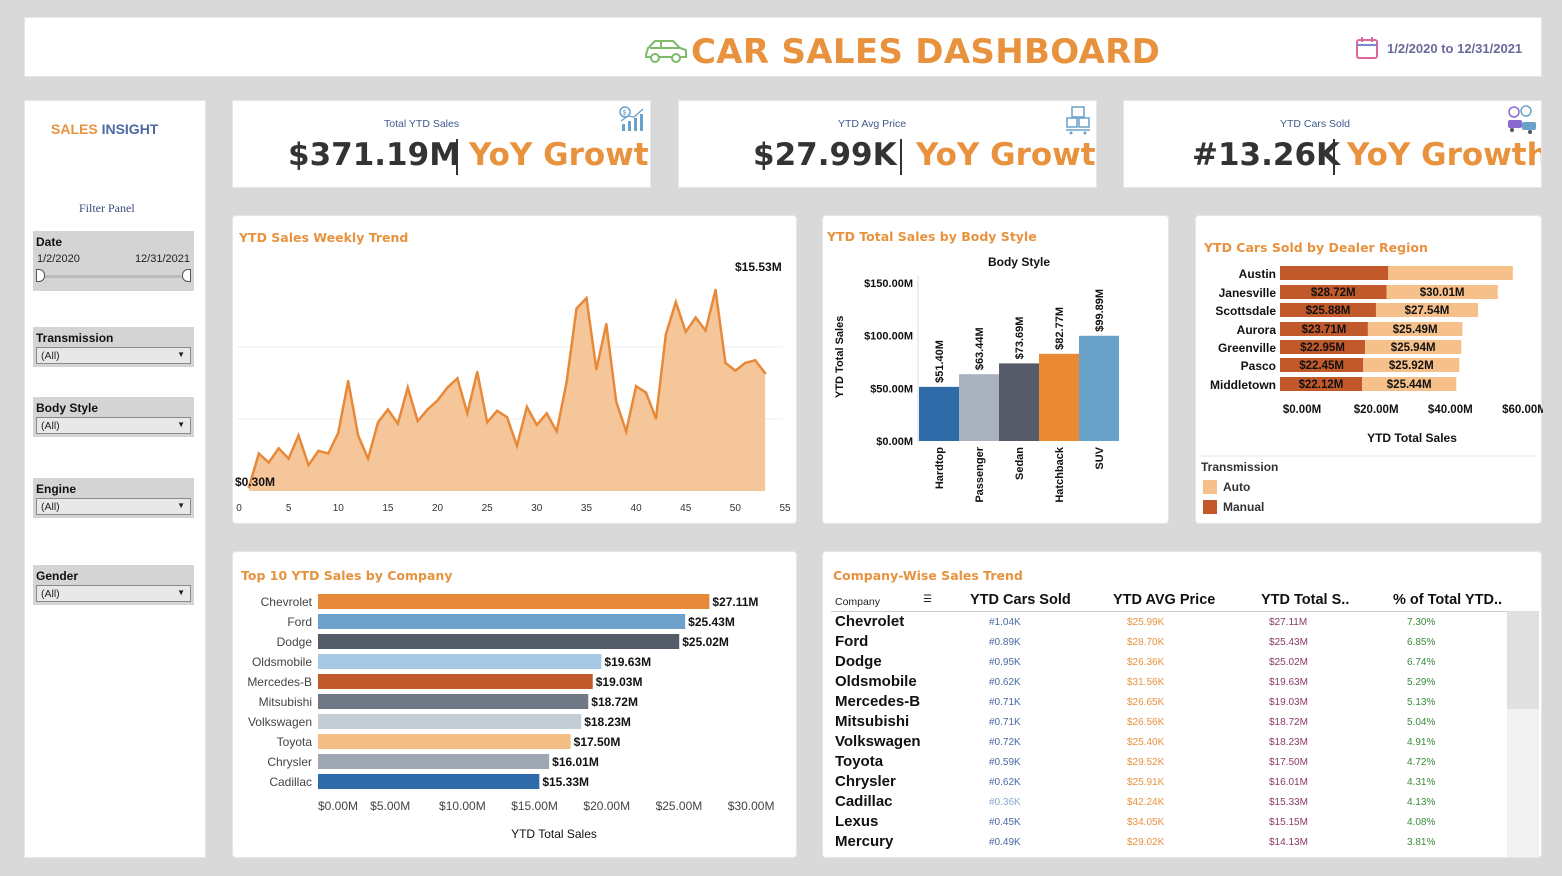 This screenshot has width=1562, height=876. I want to click on company-label: Toyota, so click(295, 742).